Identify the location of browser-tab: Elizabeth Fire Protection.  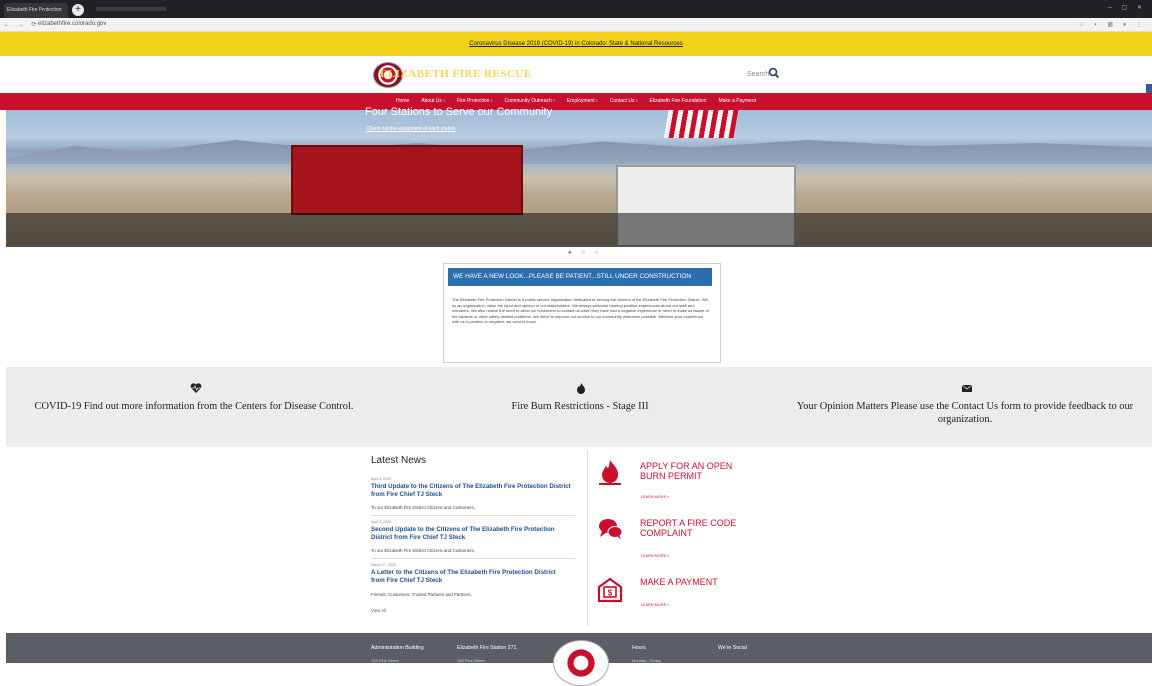
(36, 10).